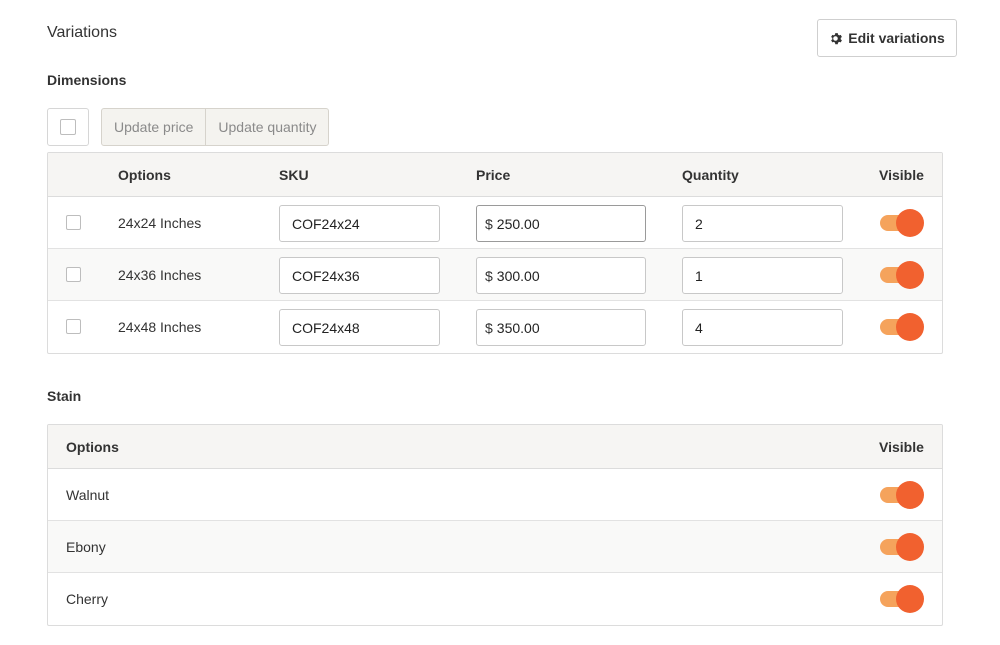  Describe the element at coordinates (762, 327) in the screenshot. I see `quantity-input: 4` at that location.